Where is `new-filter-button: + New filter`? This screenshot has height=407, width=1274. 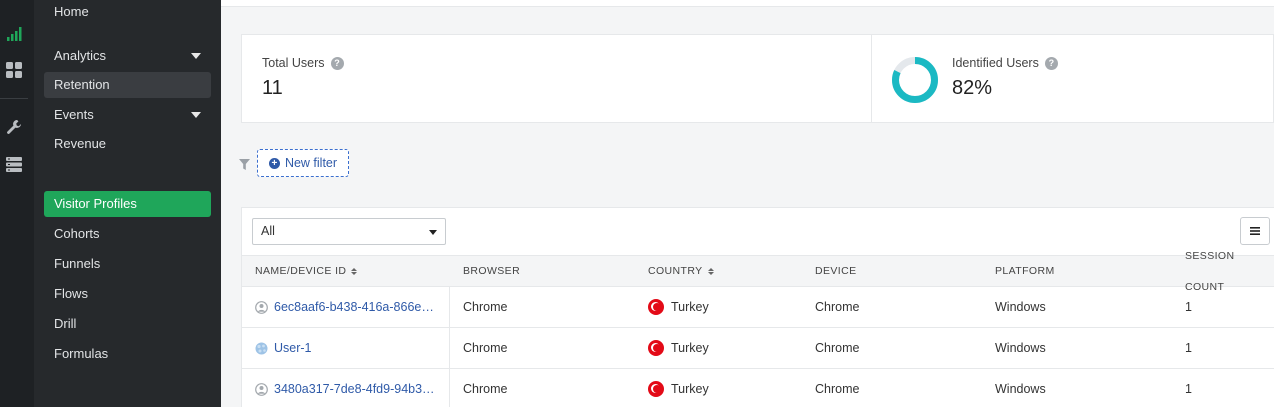 new-filter-button: + New filter is located at coordinates (303, 163).